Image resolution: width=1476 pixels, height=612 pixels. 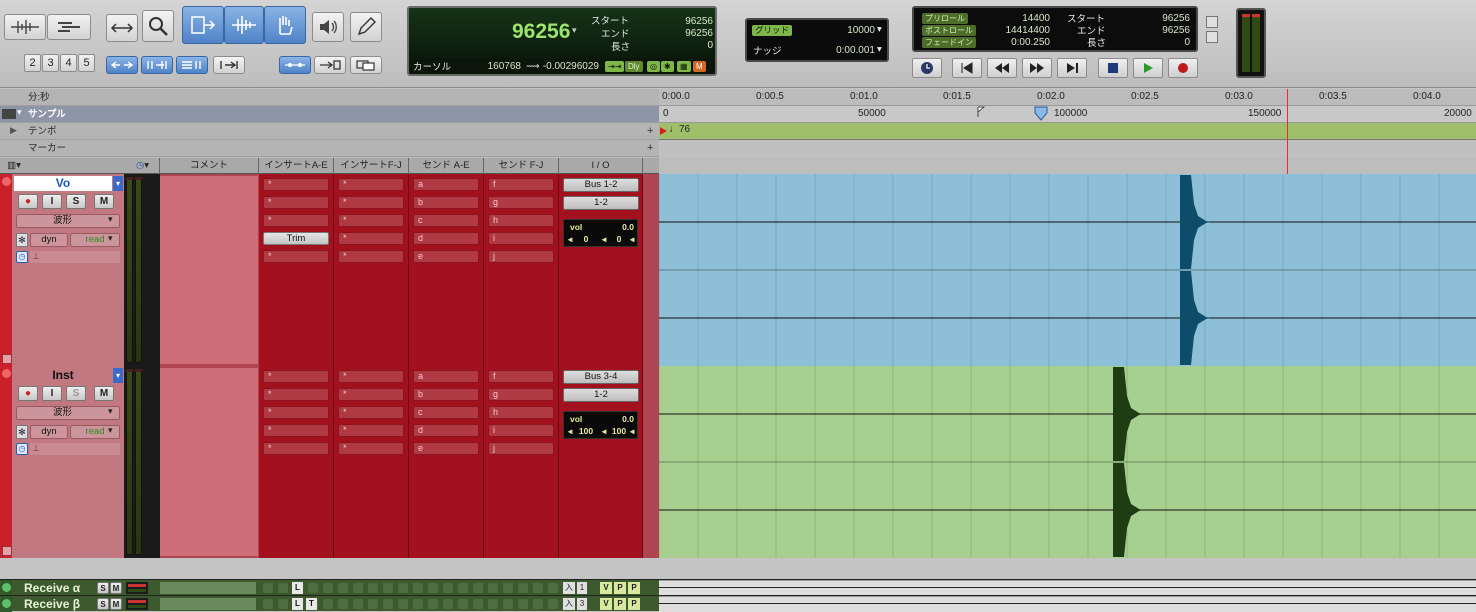 I want to click on track-name-menu-icon: ▾, so click(x=118, y=183).